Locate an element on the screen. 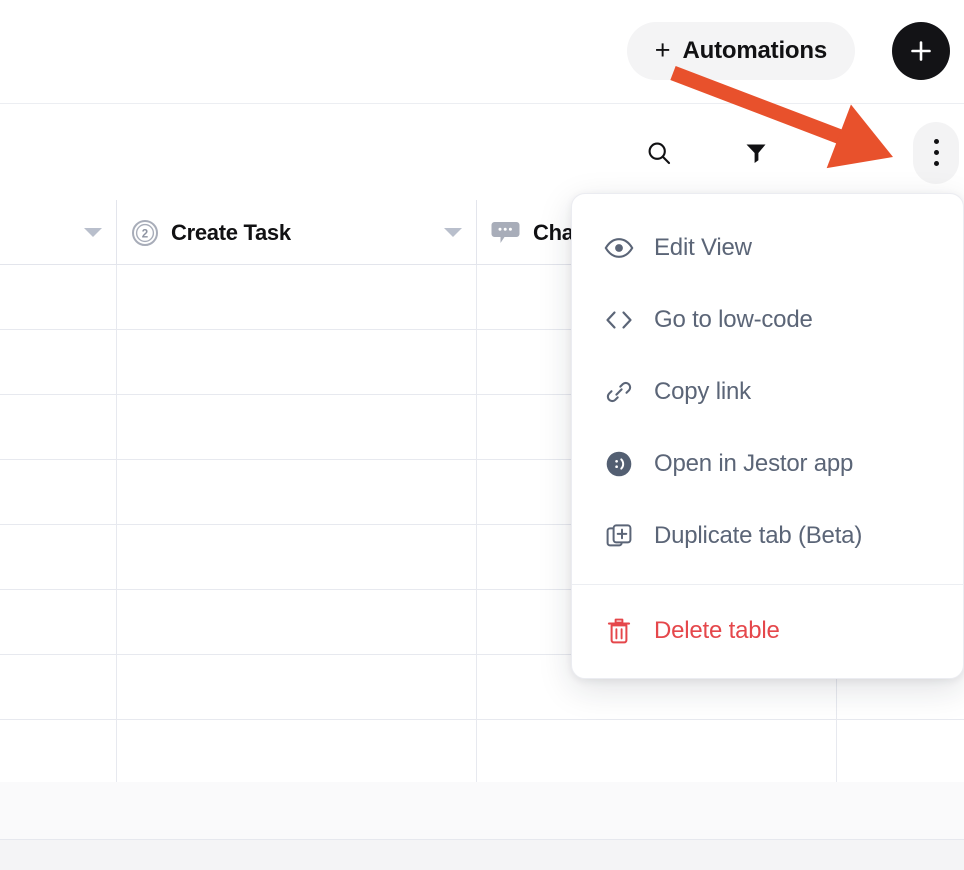 Image resolution: width=964 pixels, height=870 pixels. table-row is located at coordinates (482, 752).